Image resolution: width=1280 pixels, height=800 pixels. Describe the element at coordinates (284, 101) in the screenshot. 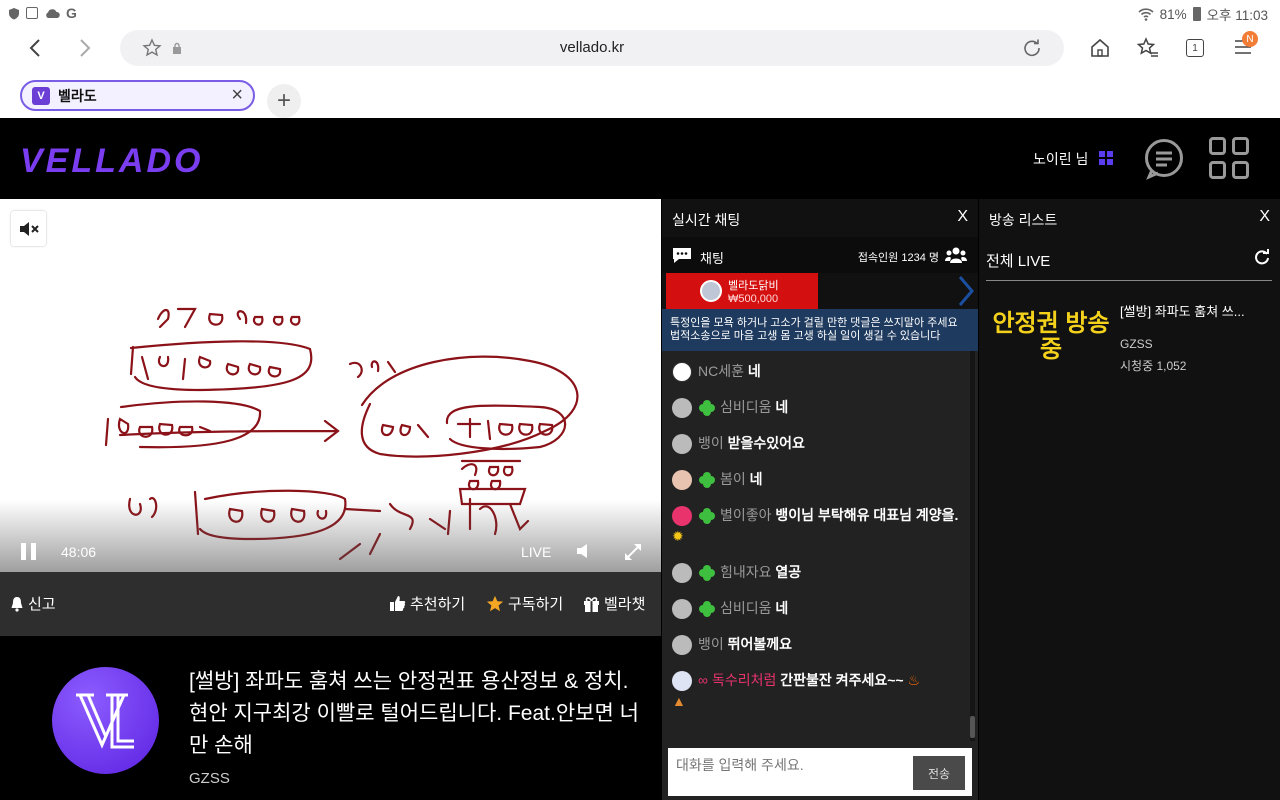

I see `new-tab-button: +` at that location.